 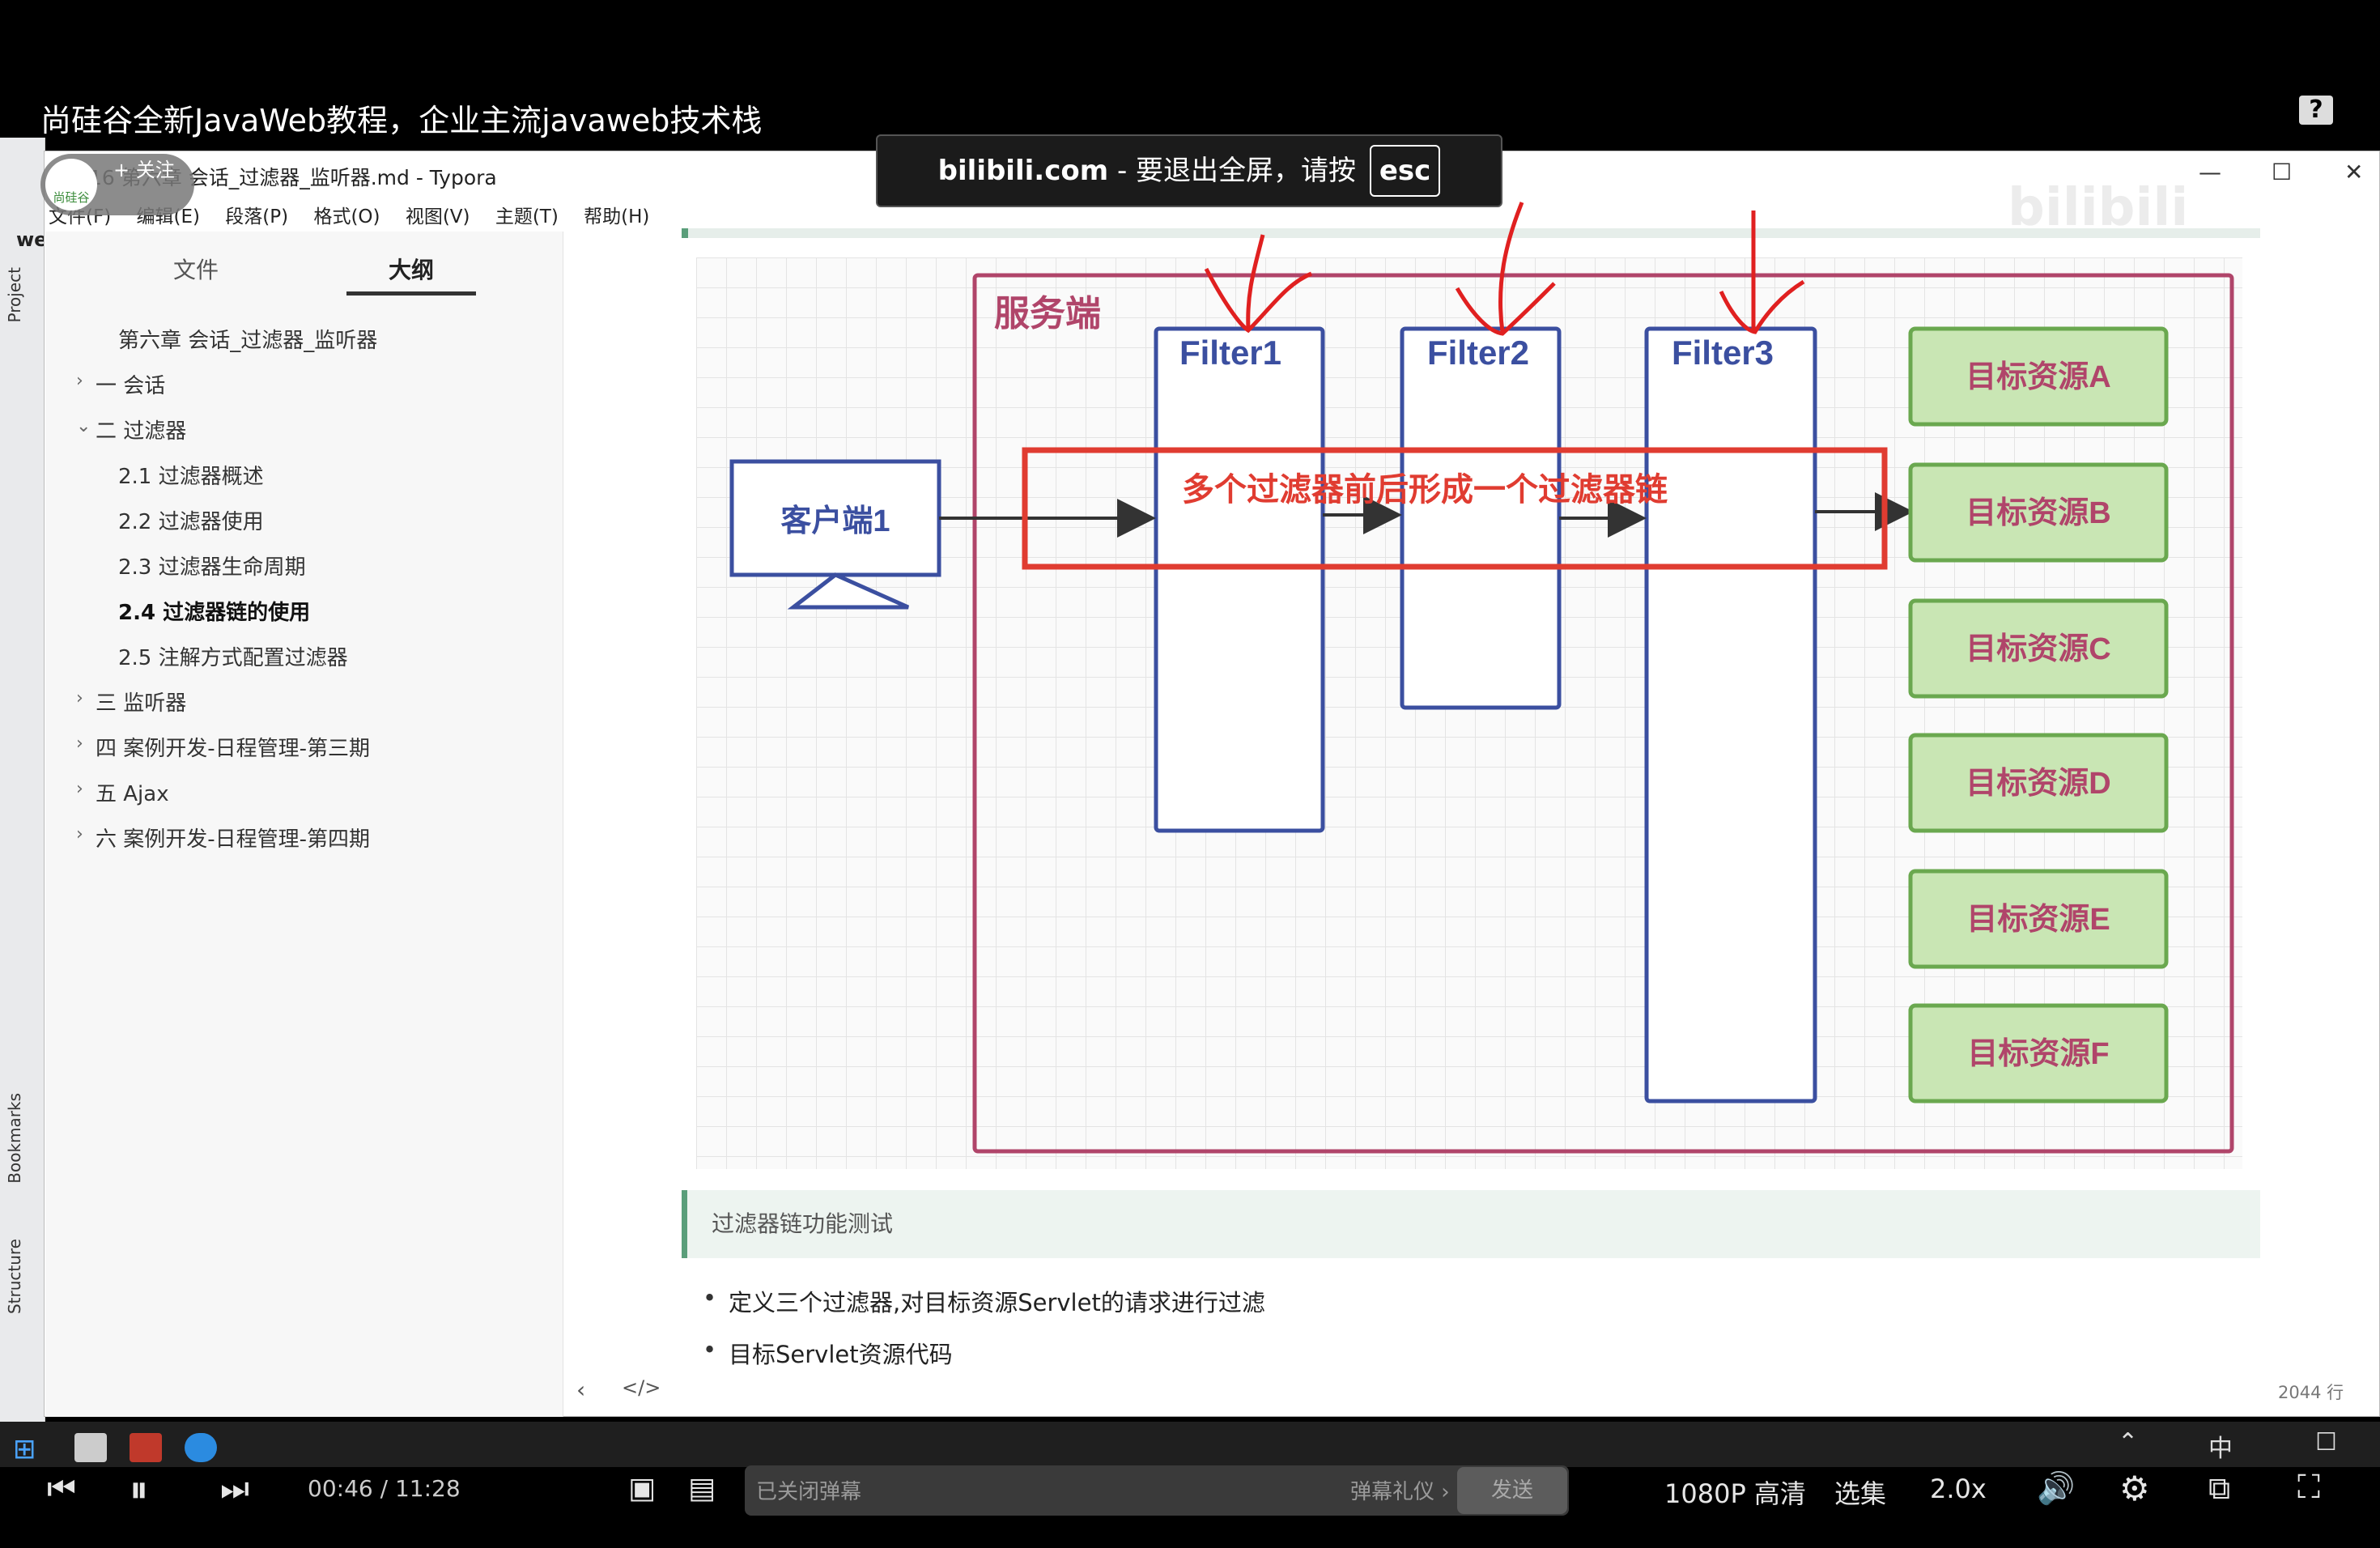 What do you see at coordinates (1190, 1444) in the screenshot?
I see `windows-taskbar` at bounding box center [1190, 1444].